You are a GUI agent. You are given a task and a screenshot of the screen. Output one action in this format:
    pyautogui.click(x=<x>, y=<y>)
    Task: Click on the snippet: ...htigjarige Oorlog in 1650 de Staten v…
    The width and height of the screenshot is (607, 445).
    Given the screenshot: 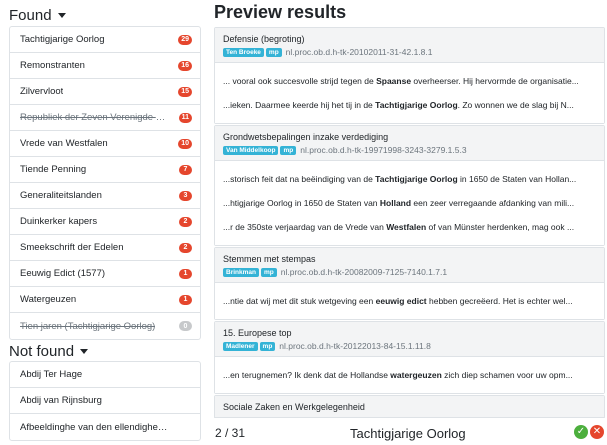 What is the action you would take?
    pyautogui.click(x=409, y=203)
    